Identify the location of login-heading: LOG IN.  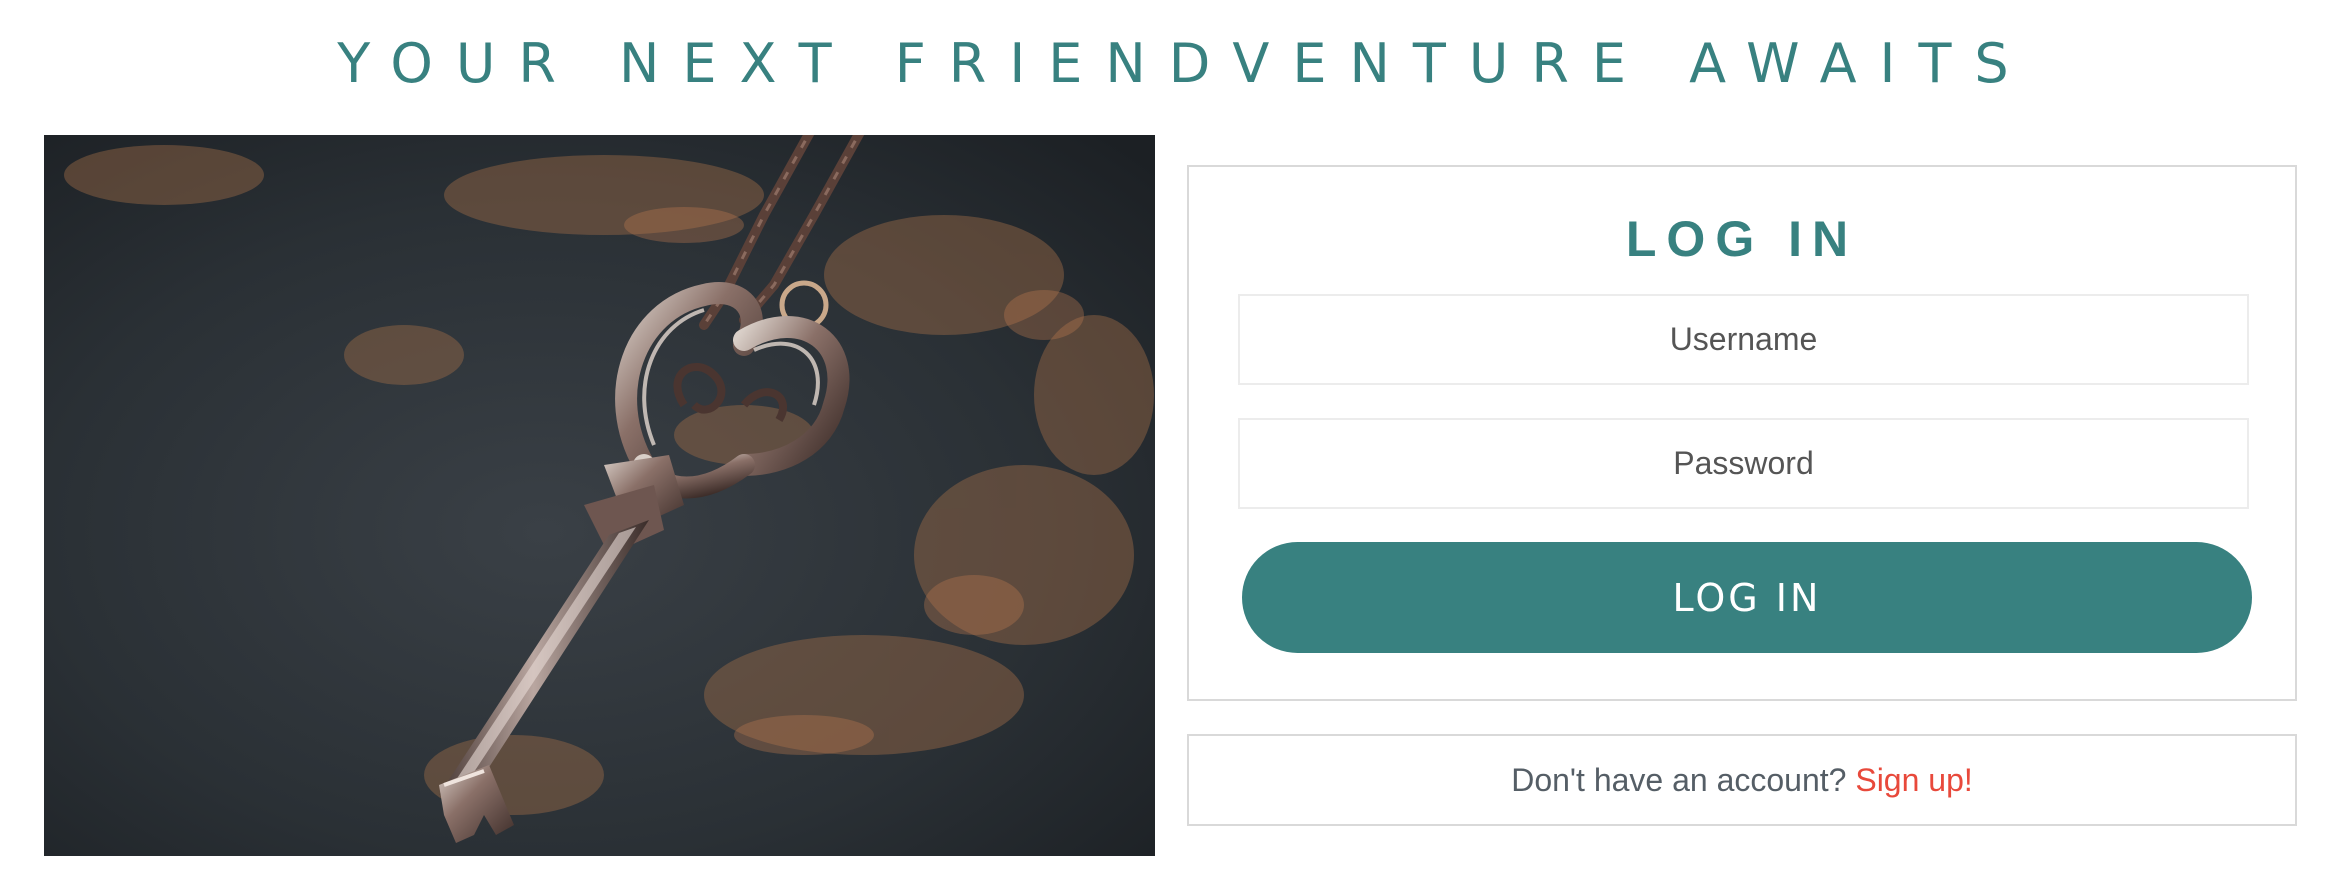
(1742, 239).